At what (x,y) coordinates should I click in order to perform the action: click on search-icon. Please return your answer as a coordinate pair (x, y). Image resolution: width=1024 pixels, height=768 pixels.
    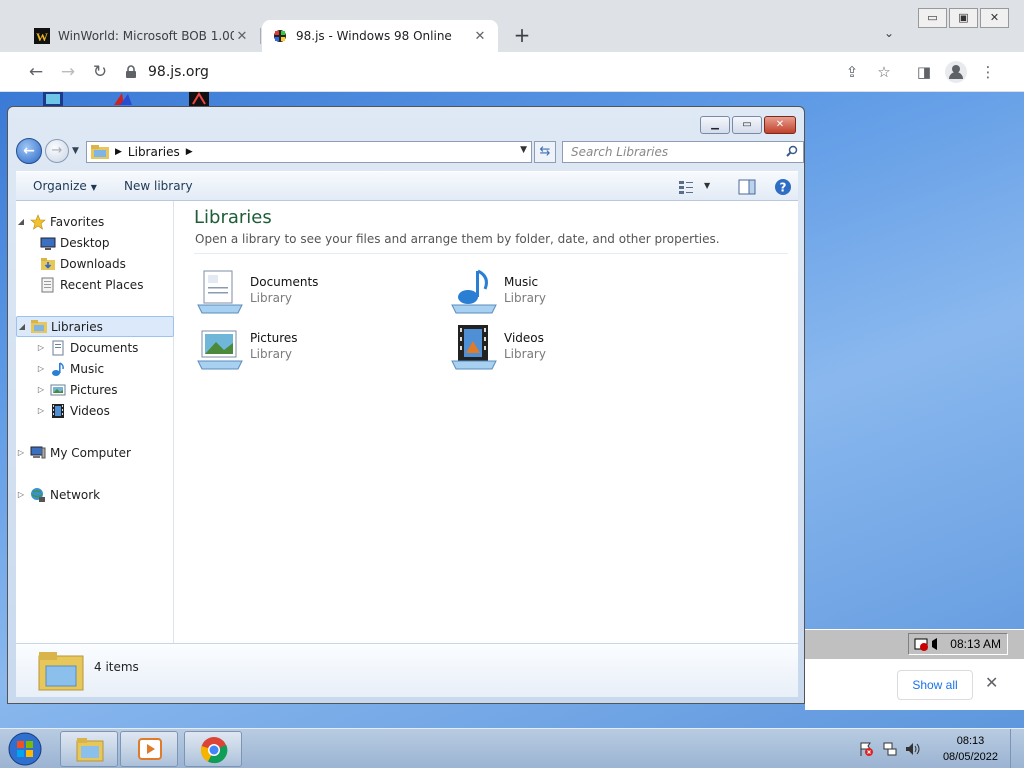
    Looking at the image, I should click on (792, 151).